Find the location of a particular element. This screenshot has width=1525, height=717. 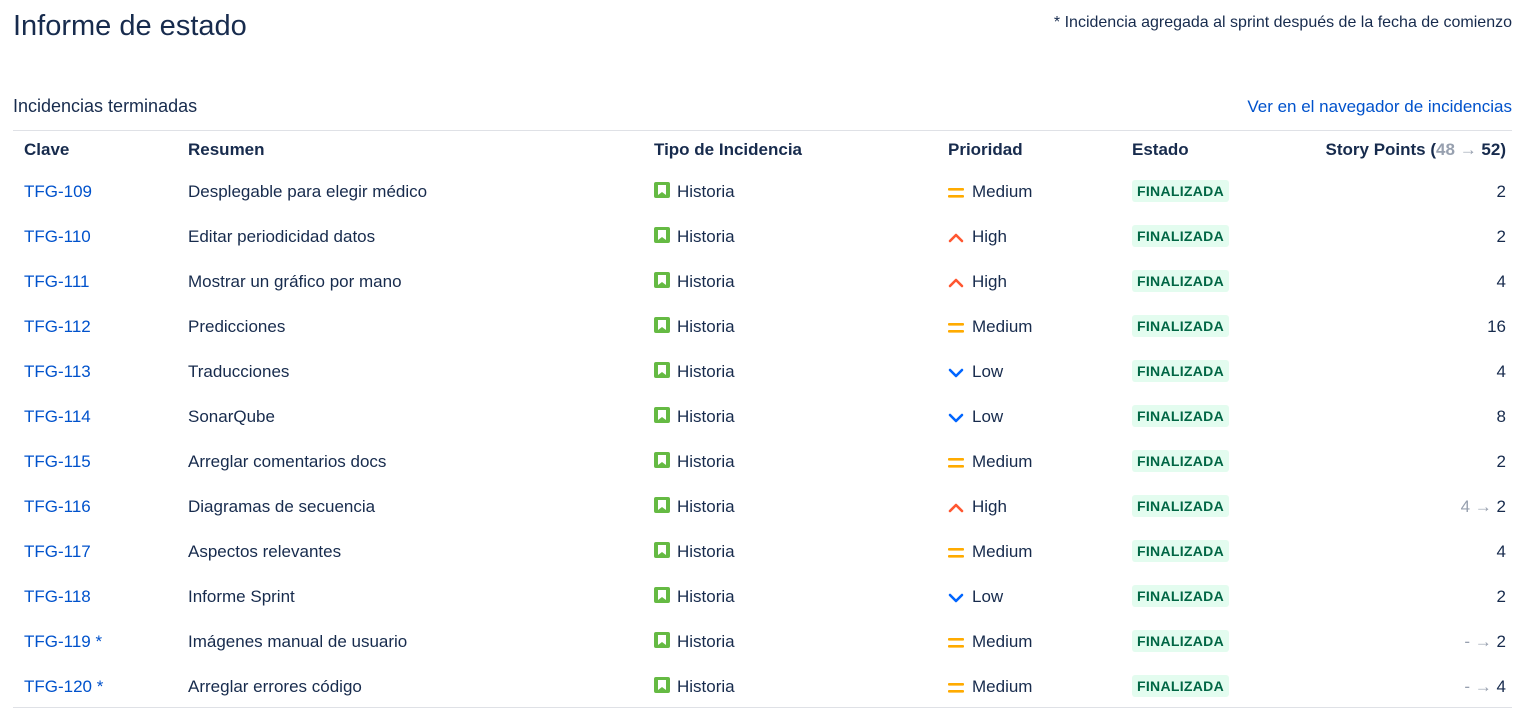

header-status: Estado is located at coordinates (1160, 150).